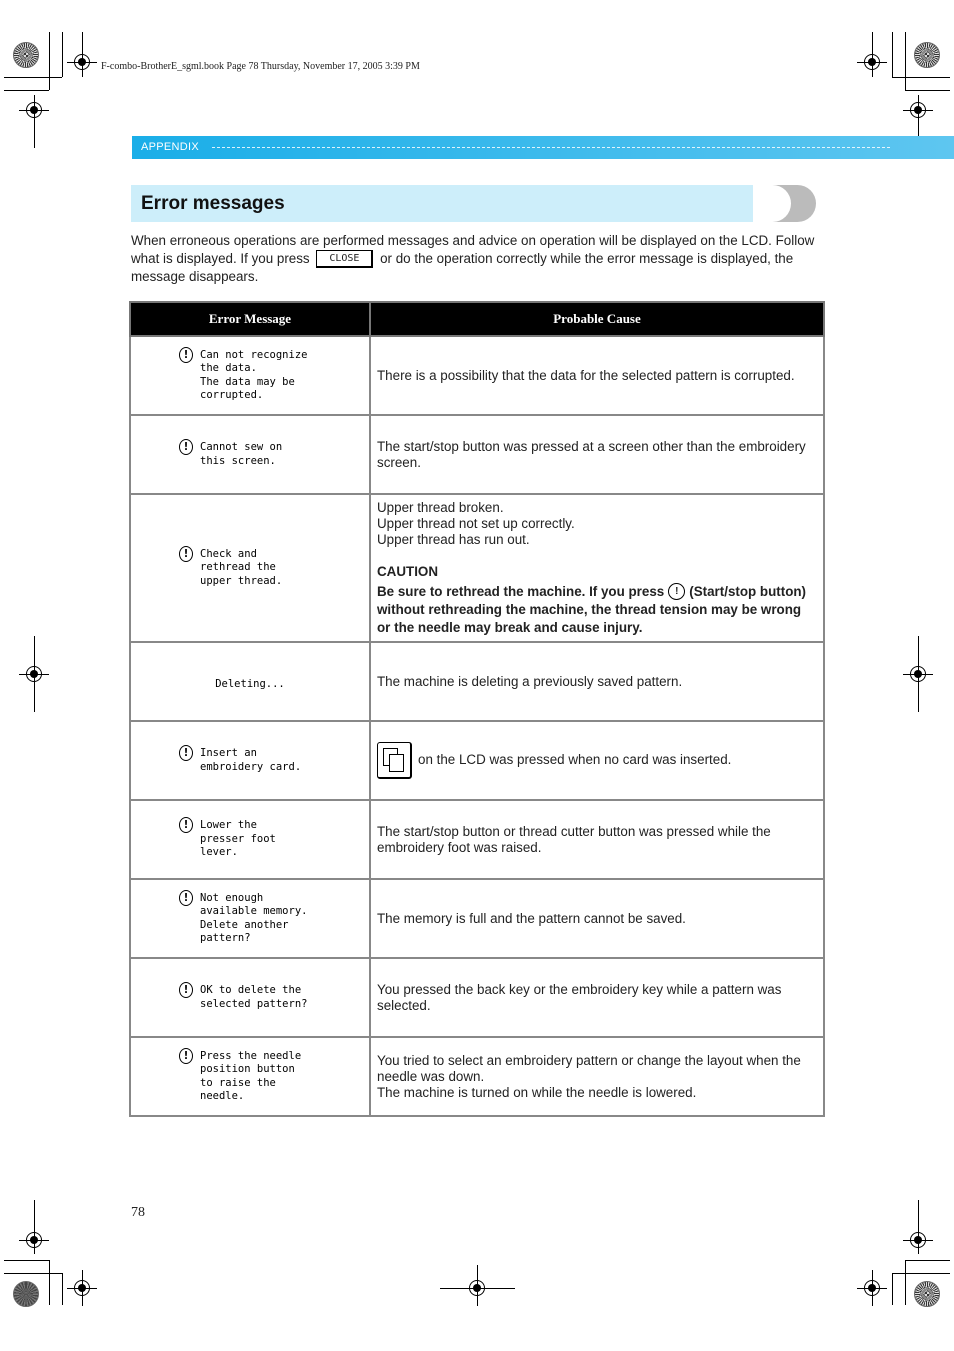  I want to click on lcd-text: Insert an embroidery card., so click(250, 760).